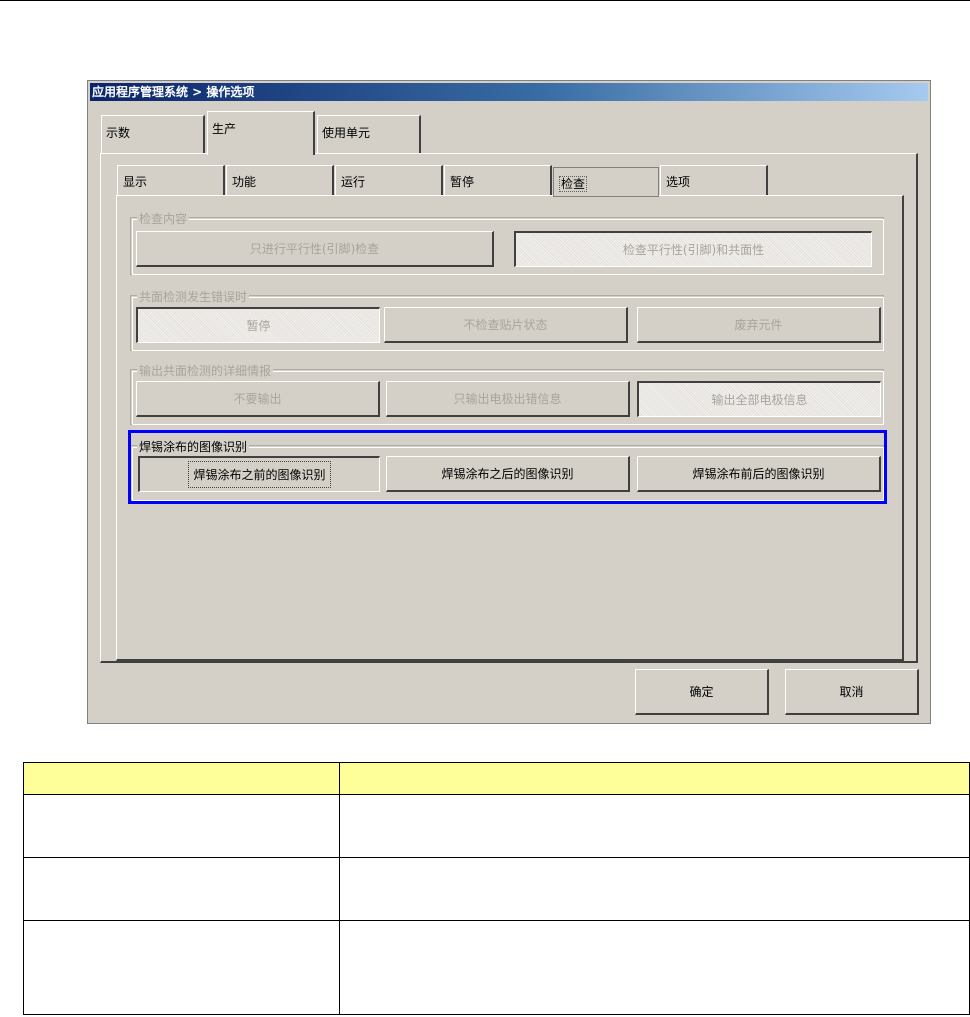 This screenshot has height=1017, width=970. Describe the element at coordinates (678, 182) in the screenshot. I see `subtab-label: 选项` at that location.